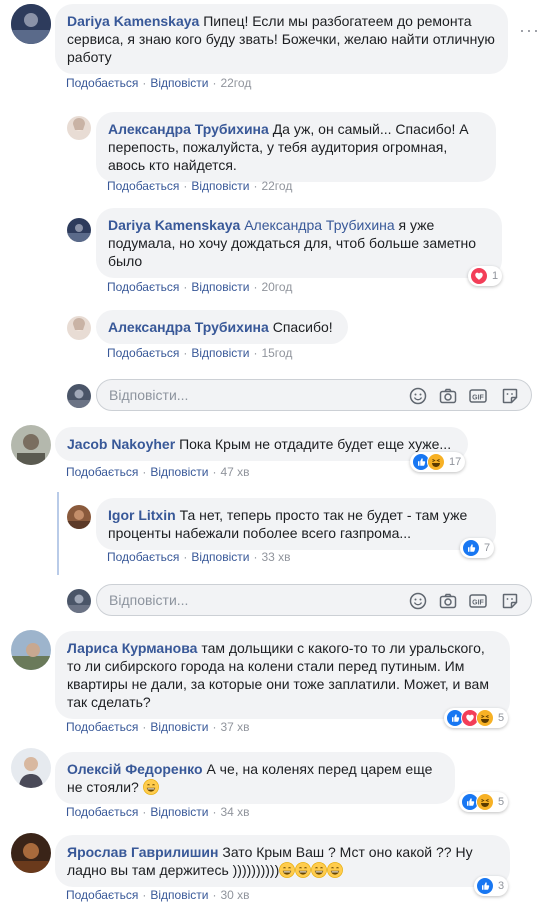 This screenshot has width=548, height=902. I want to click on comment-text: Спасибо!, so click(302, 327).